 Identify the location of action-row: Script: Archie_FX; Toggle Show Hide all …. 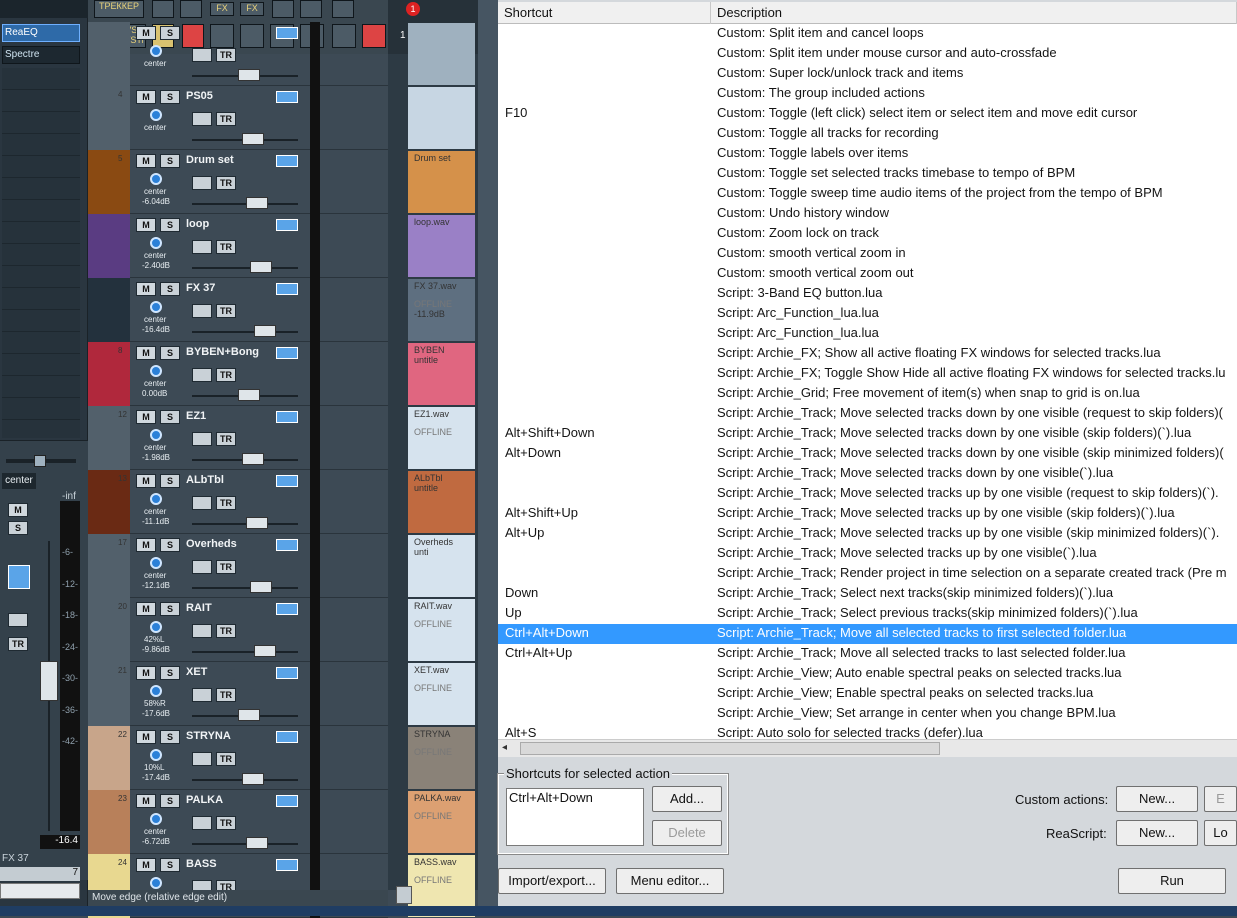
(867, 374).